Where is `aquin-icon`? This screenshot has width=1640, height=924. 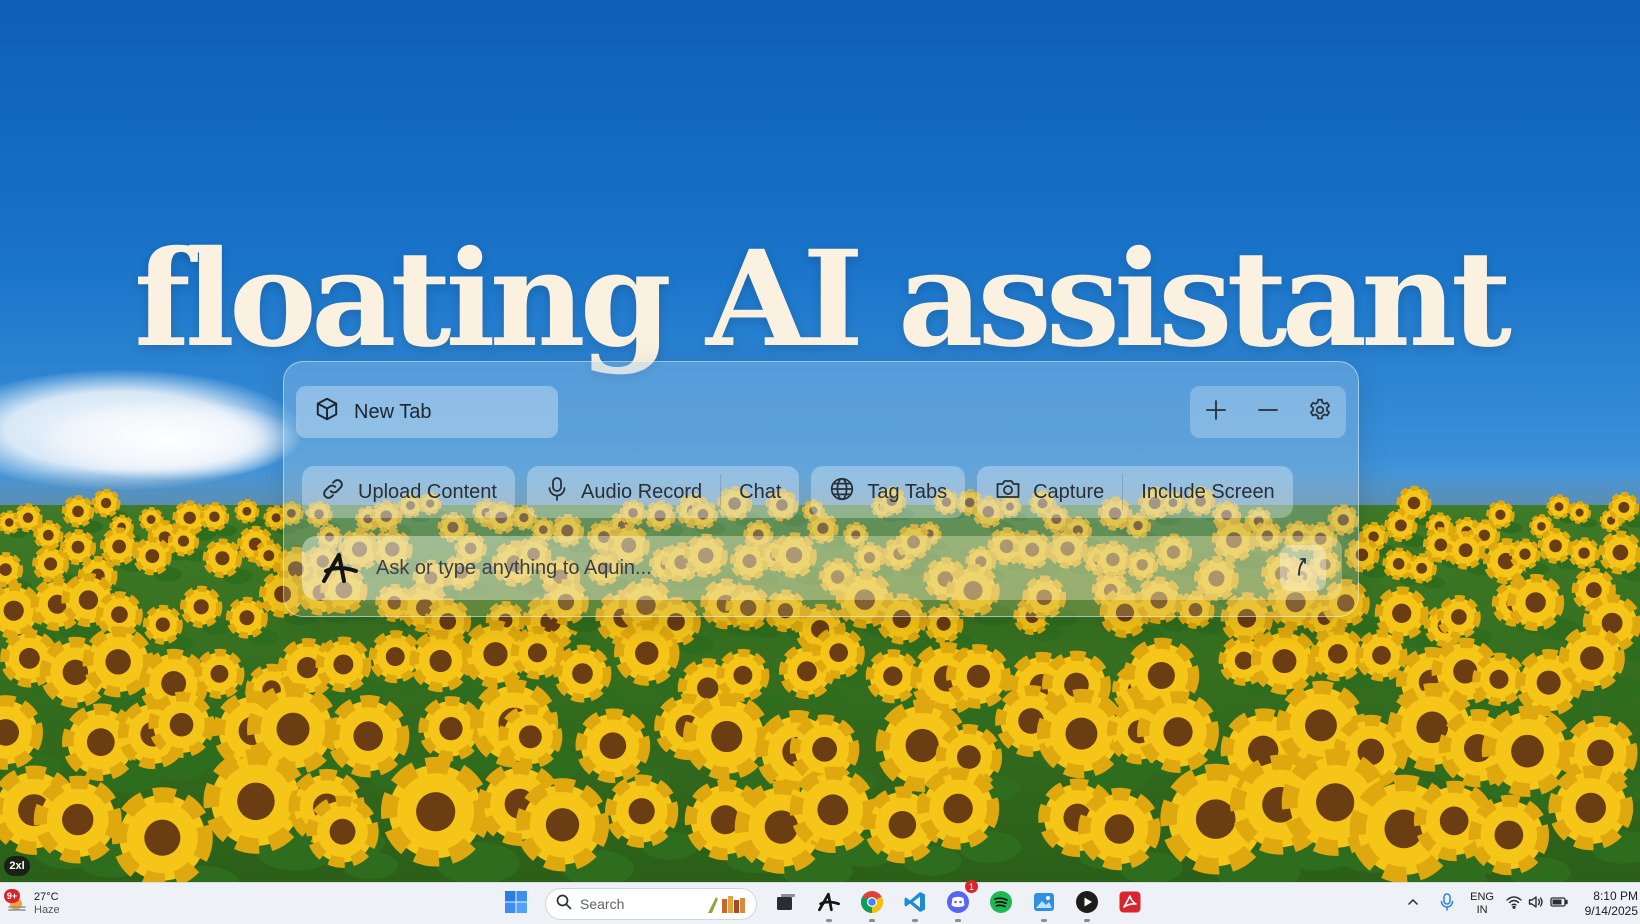 aquin-icon is located at coordinates (829, 904).